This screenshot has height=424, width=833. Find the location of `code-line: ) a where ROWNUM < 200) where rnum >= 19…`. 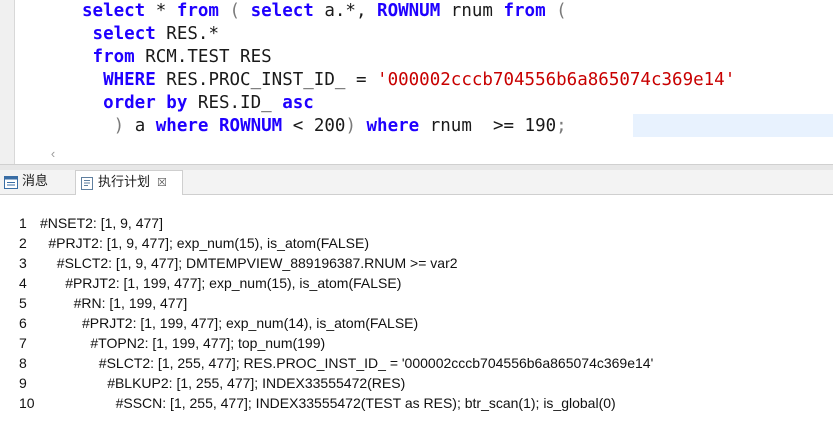

code-line: ) a where ROWNUM < 200) where rnum >= 19… is located at coordinates (457, 126).